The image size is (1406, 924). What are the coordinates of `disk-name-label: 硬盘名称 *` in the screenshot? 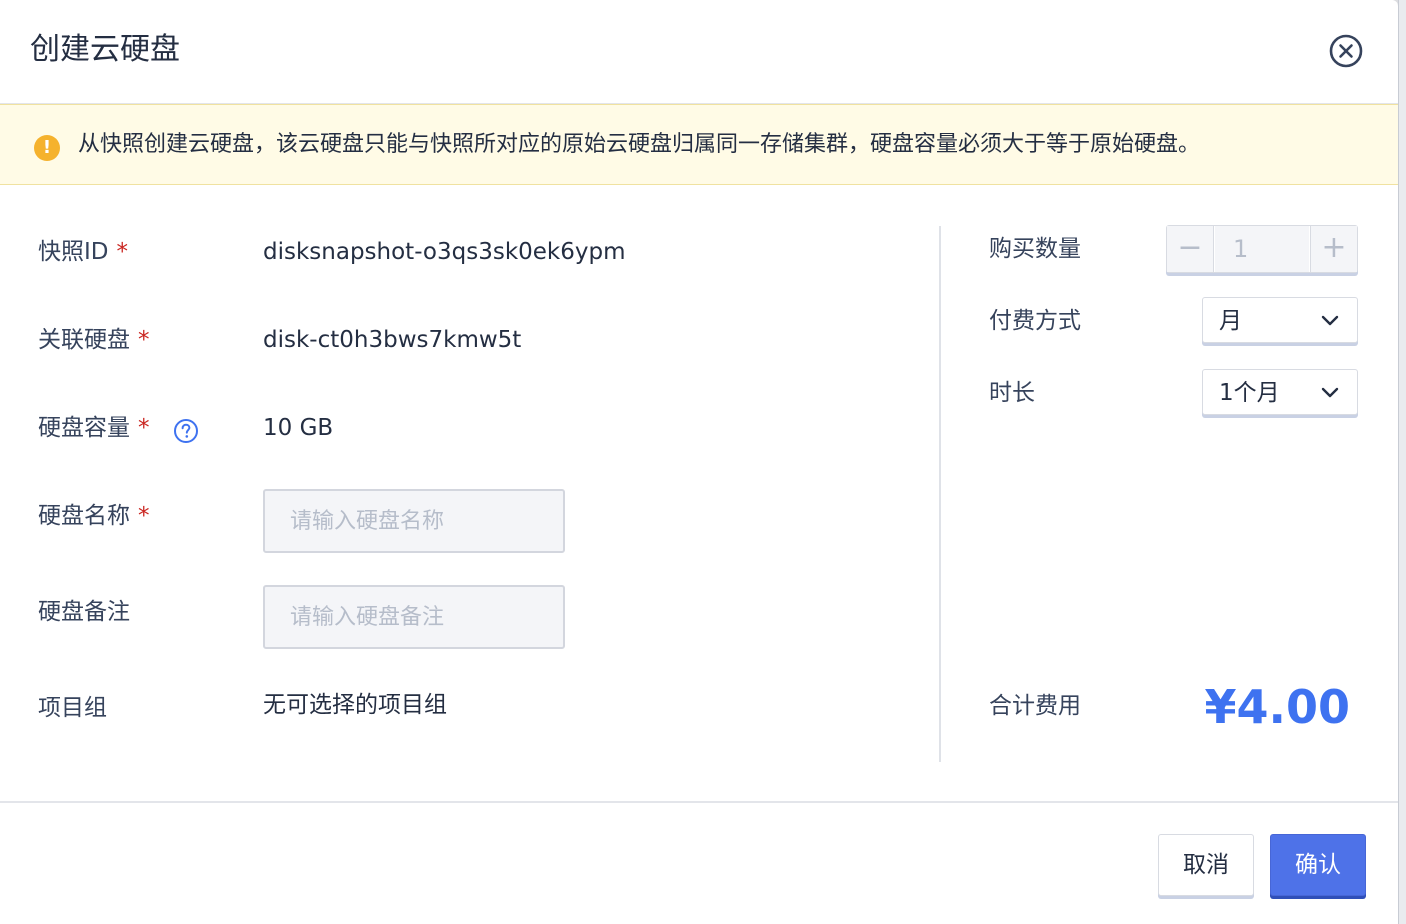 It's located at (94, 516).